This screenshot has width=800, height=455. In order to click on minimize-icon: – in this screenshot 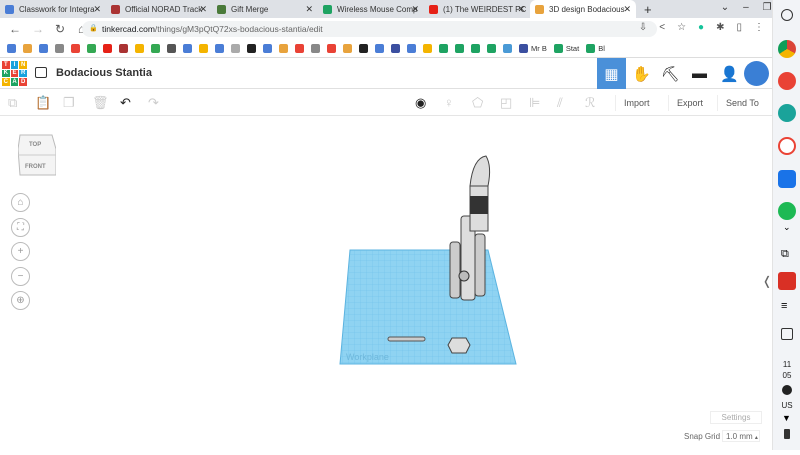, I will do `click(746, 7)`.